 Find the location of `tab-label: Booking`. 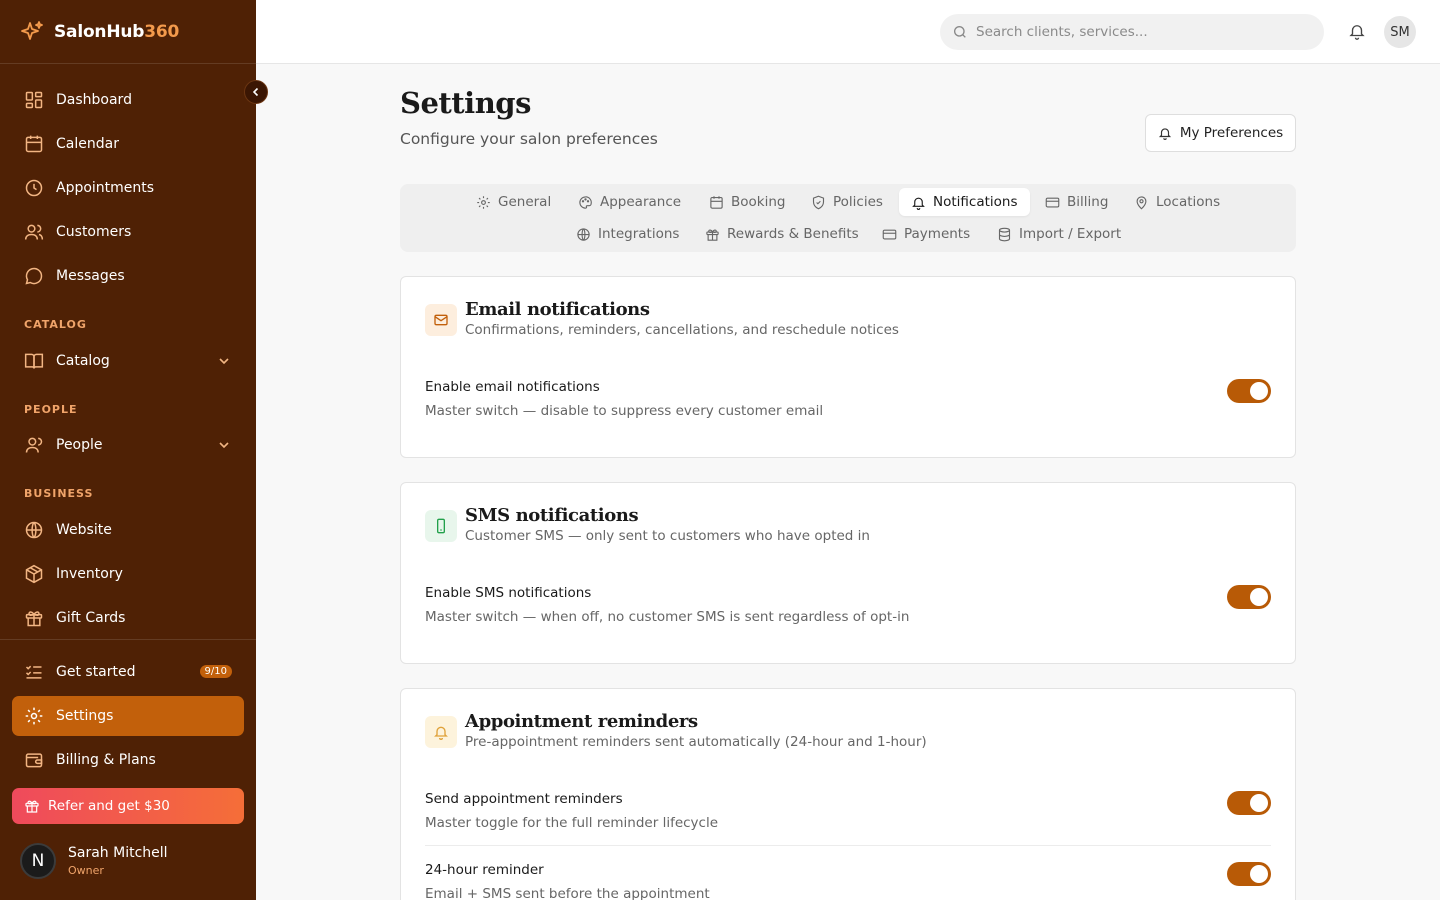

tab-label: Booking is located at coordinates (758, 202).